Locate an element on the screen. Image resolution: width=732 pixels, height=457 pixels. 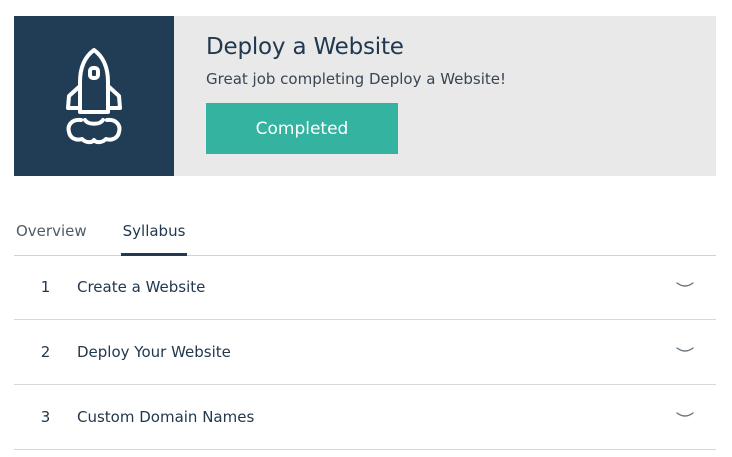
tab-overview: Overview is located at coordinates (51, 233).